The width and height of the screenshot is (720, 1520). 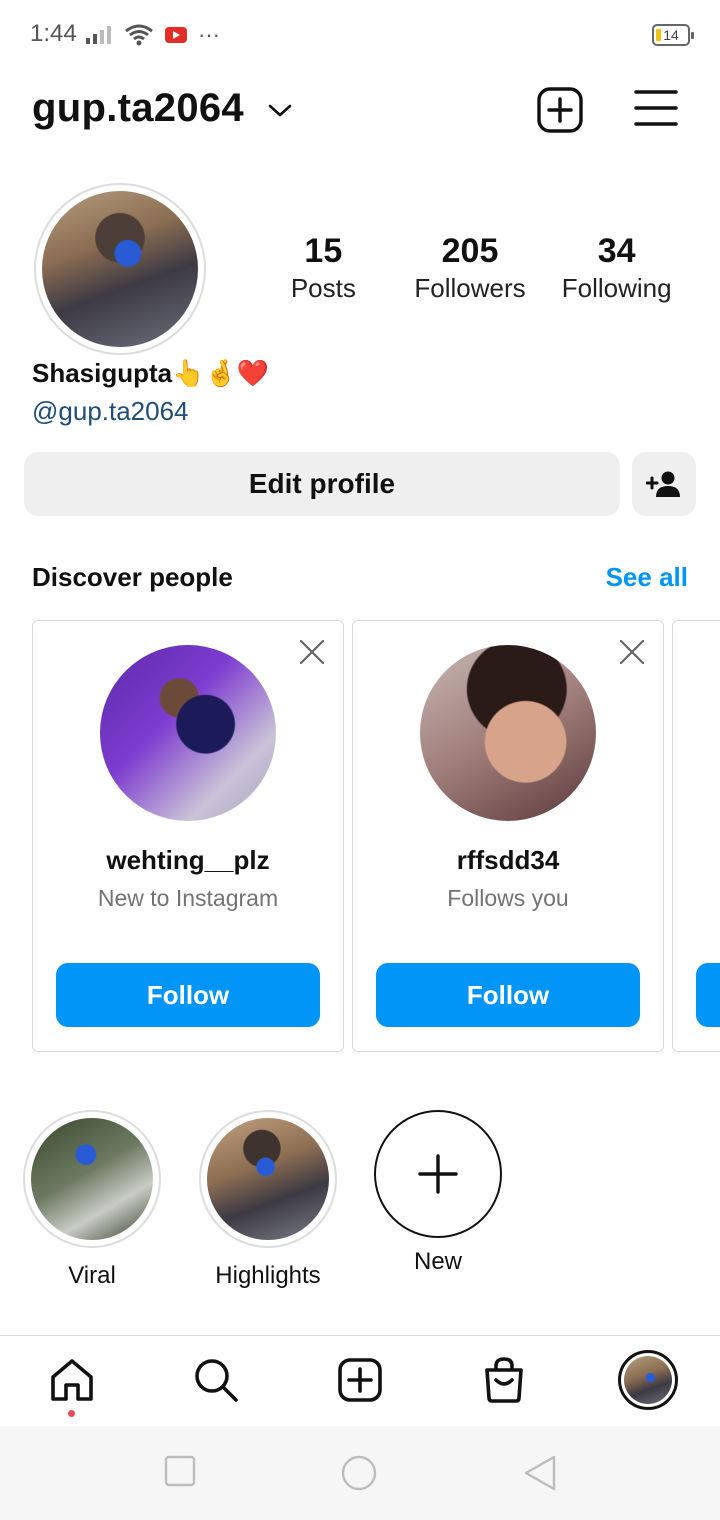 I want to click on highlight-label: Highlights, so click(x=268, y=1275).